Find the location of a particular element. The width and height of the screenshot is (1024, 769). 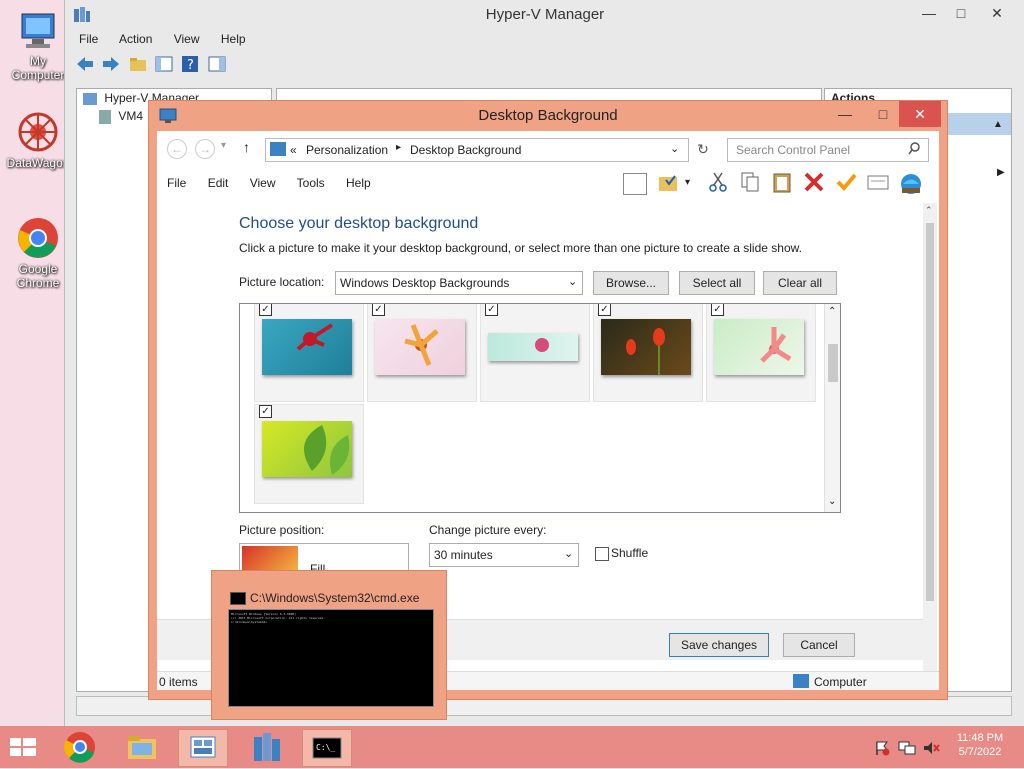

wallpaper-thumbnail-1: ✓ is located at coordinates (309, 353).